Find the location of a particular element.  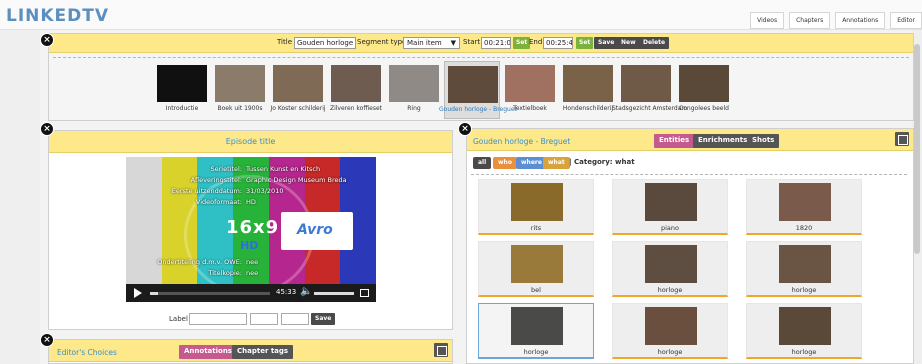

chapter-thumbnail: Hondenschilderij is located at coordinates (588, 90).